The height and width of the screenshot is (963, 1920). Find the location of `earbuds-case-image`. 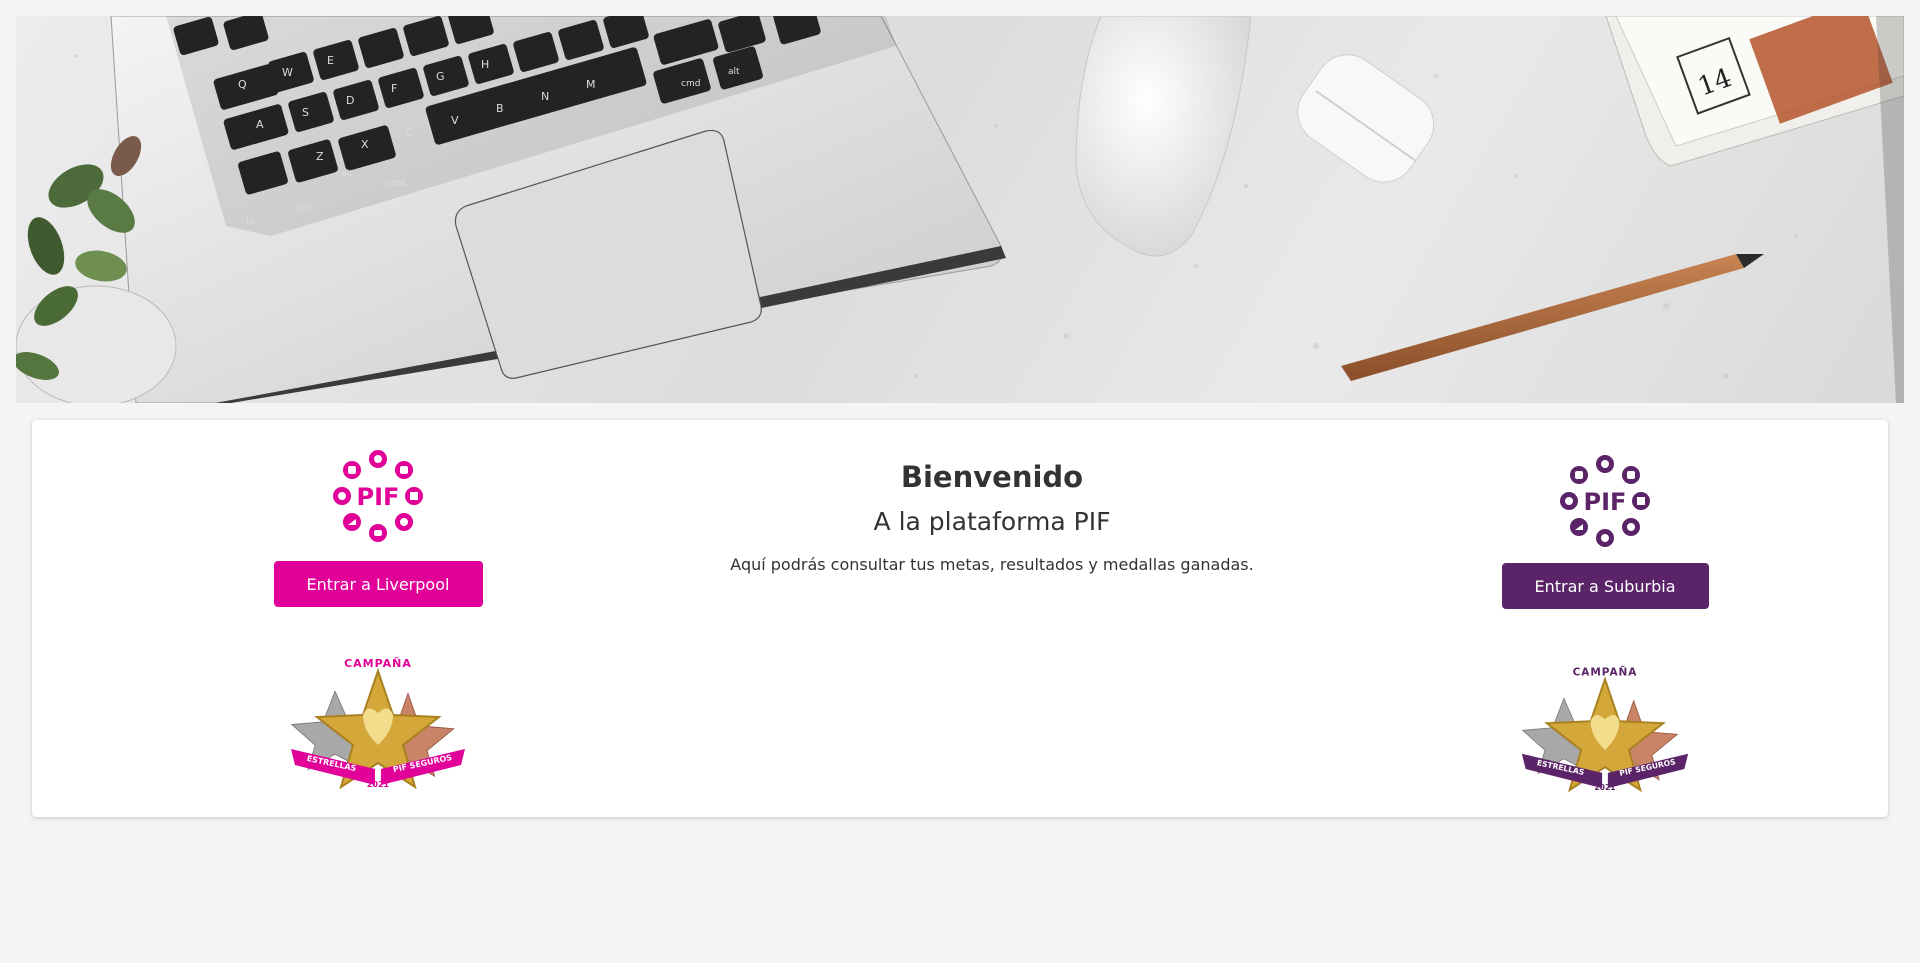

earbuds-case-image is located at coordinates (1366, 118).